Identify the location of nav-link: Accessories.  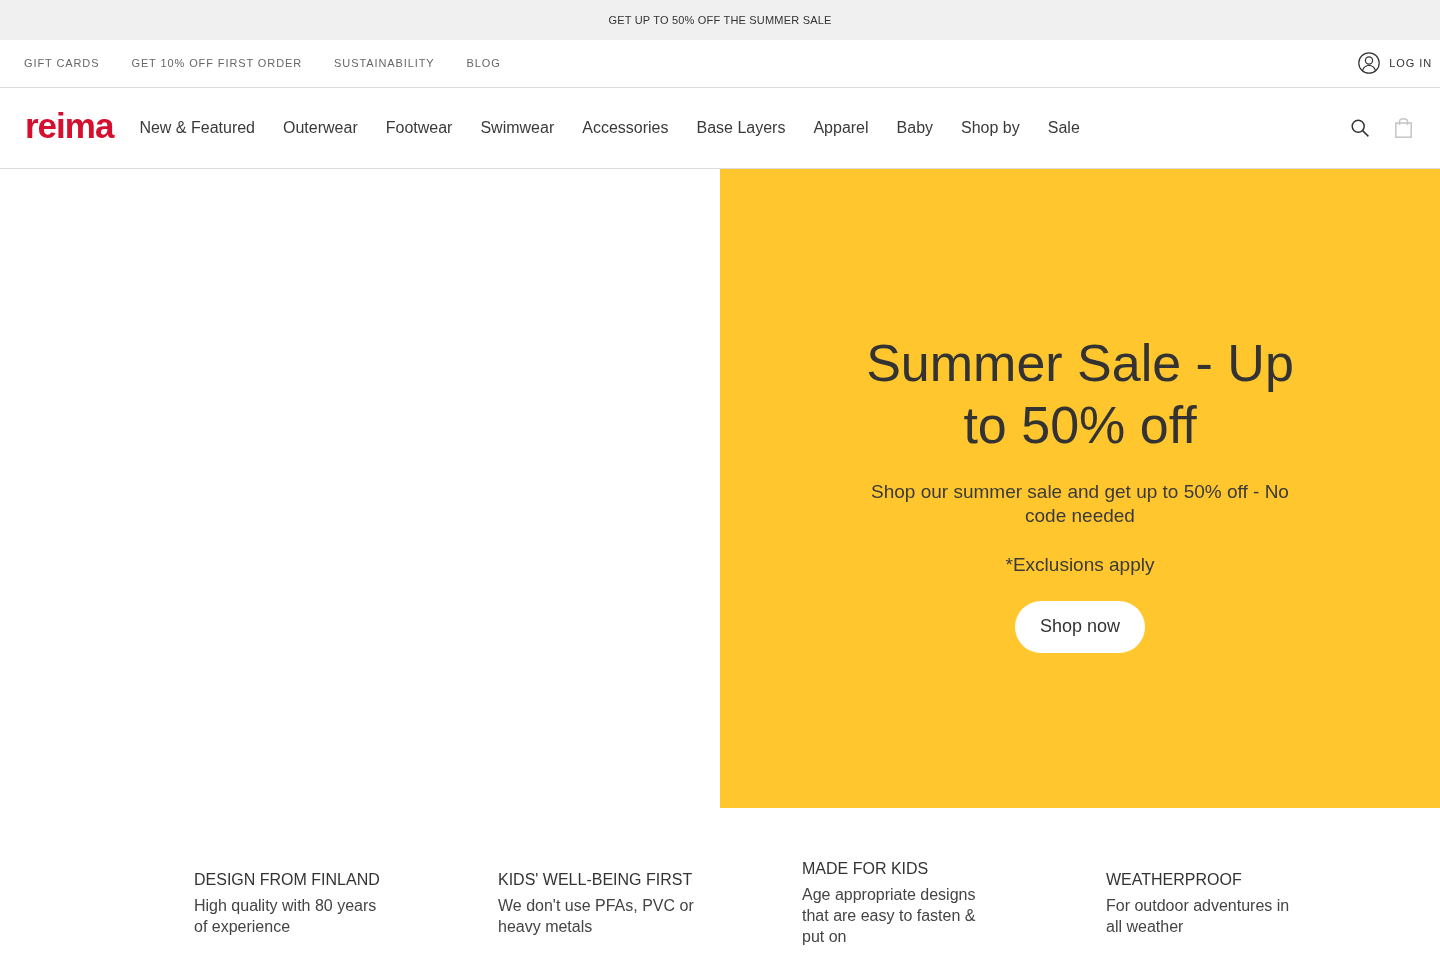
(625, 127).